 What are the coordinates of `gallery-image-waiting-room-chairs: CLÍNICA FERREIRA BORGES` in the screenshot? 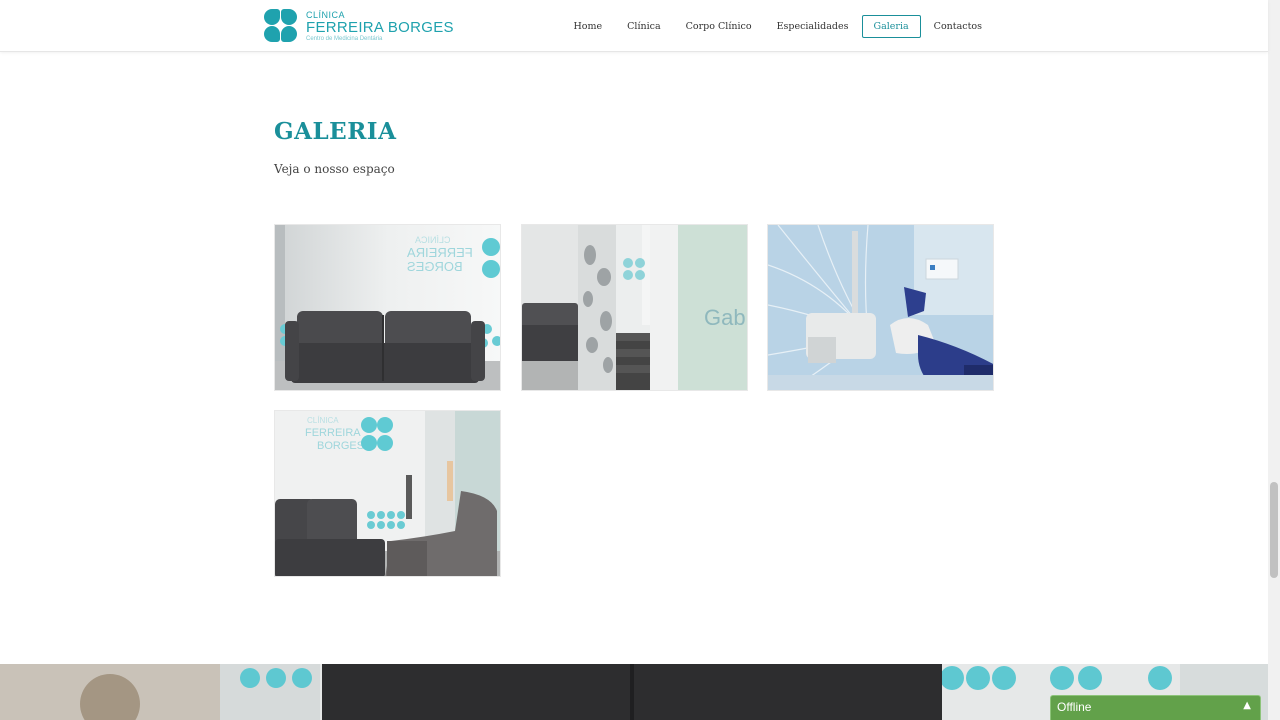 It's located at (387, 493).